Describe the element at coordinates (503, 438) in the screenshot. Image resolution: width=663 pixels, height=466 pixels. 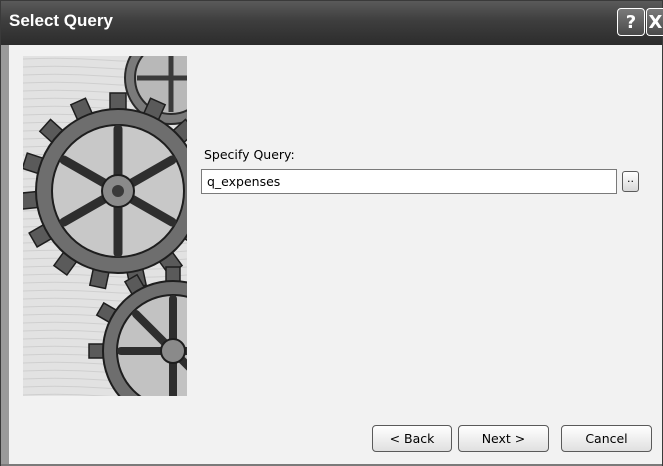
I see `next-button: Next >` at that location.